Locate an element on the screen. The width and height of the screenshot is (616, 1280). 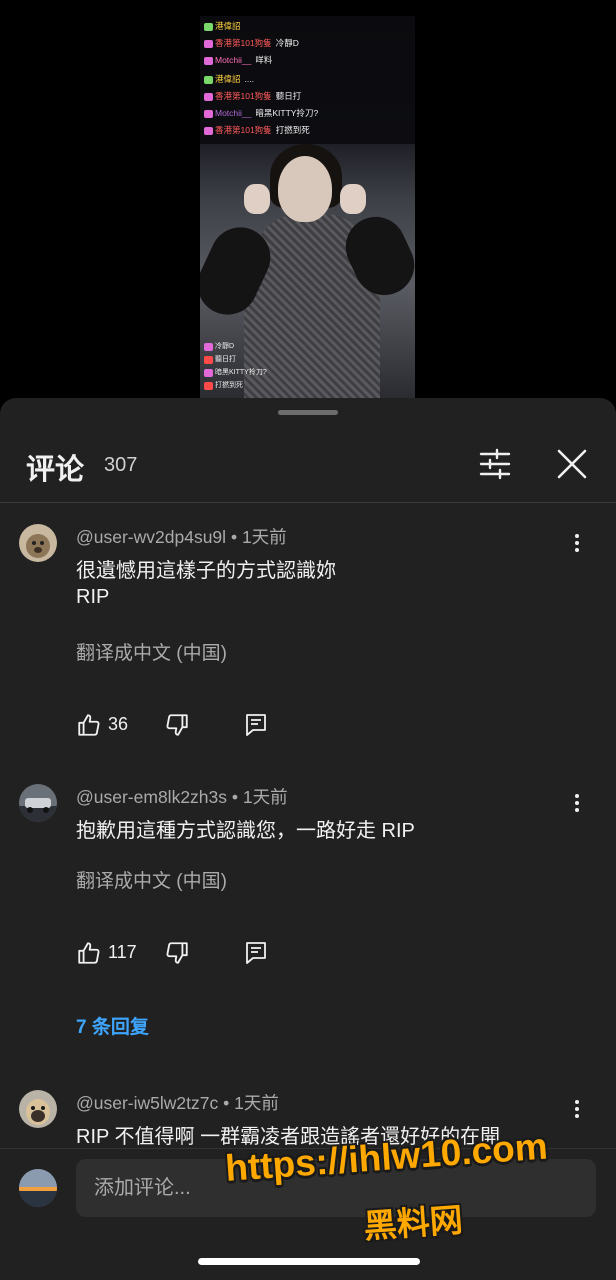
comments-header: 评论 307 is located at coordinates (308, 464).